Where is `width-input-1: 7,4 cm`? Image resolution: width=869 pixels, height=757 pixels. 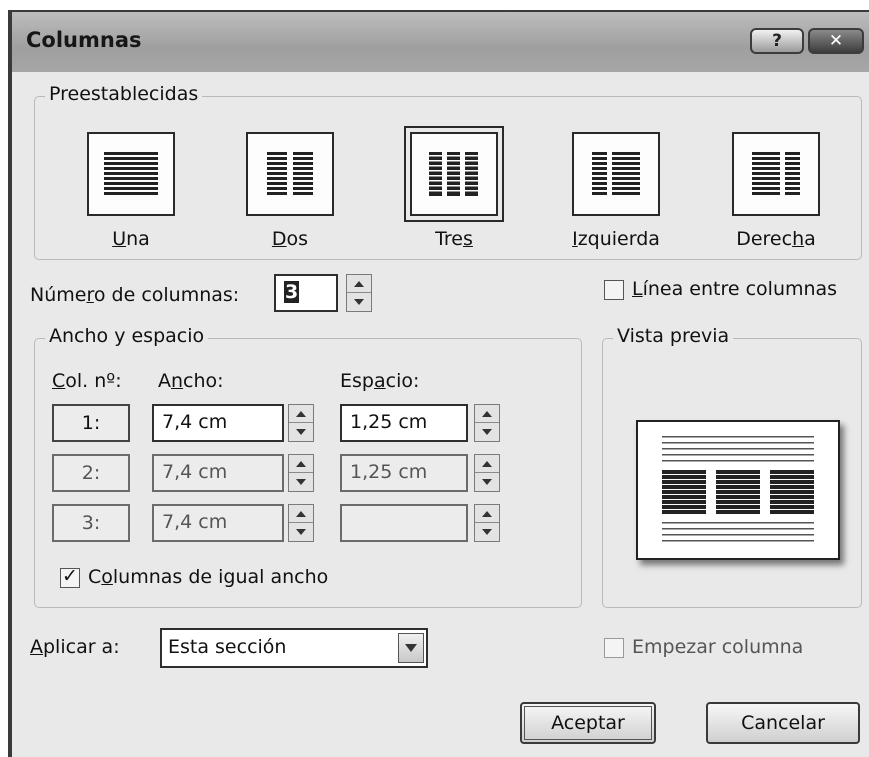
width-input-1: 7,4 cm is located at coordinates (218, 423).